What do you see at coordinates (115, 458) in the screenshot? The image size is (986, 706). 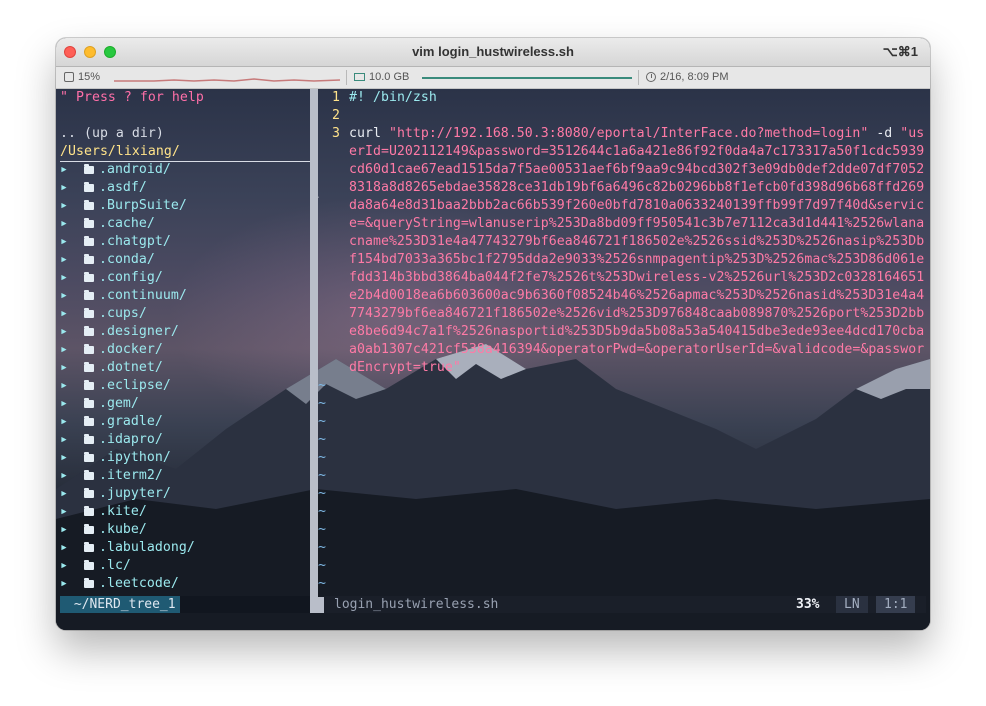 I see `nerdtree-folder-item: ▸ .ipython/` at bounding box center [115, 458].